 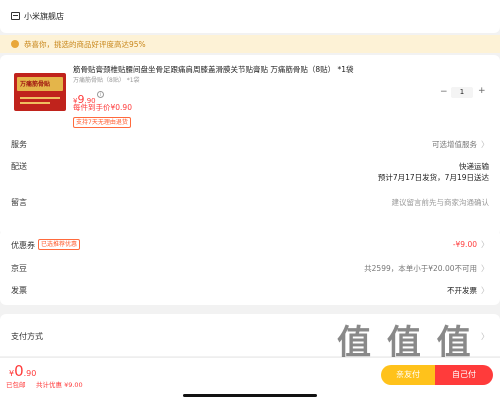 I want to click on message-input: 建议留言前先与商家沟通确认, so click(x=441, y=202).